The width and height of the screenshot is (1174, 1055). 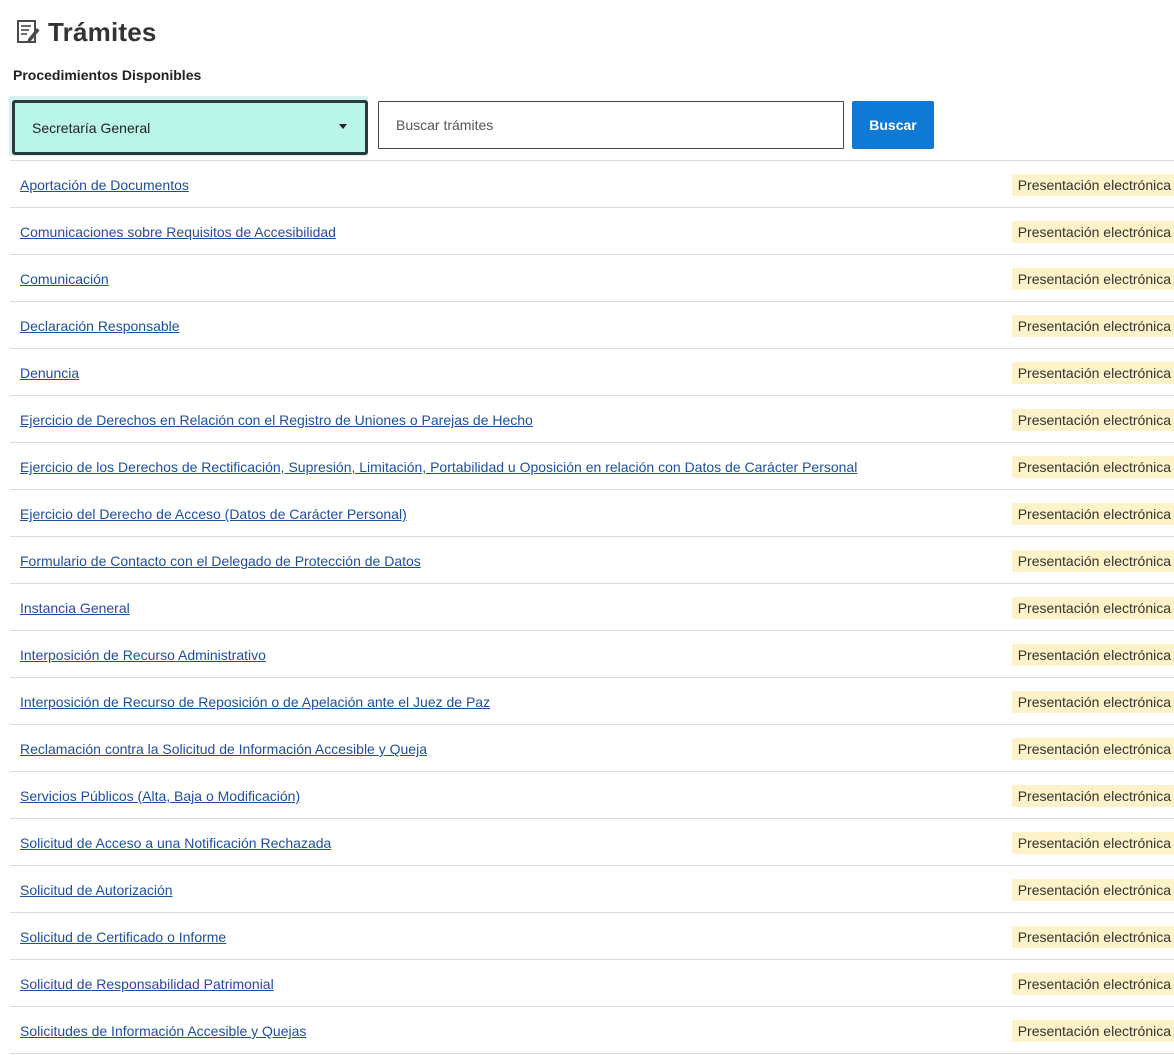 What do you see at coordinates (123, 937) in the screenshot?
I see `procedure-link: Solicitud de Certificado o Informe` at bounding box center [123, 937].